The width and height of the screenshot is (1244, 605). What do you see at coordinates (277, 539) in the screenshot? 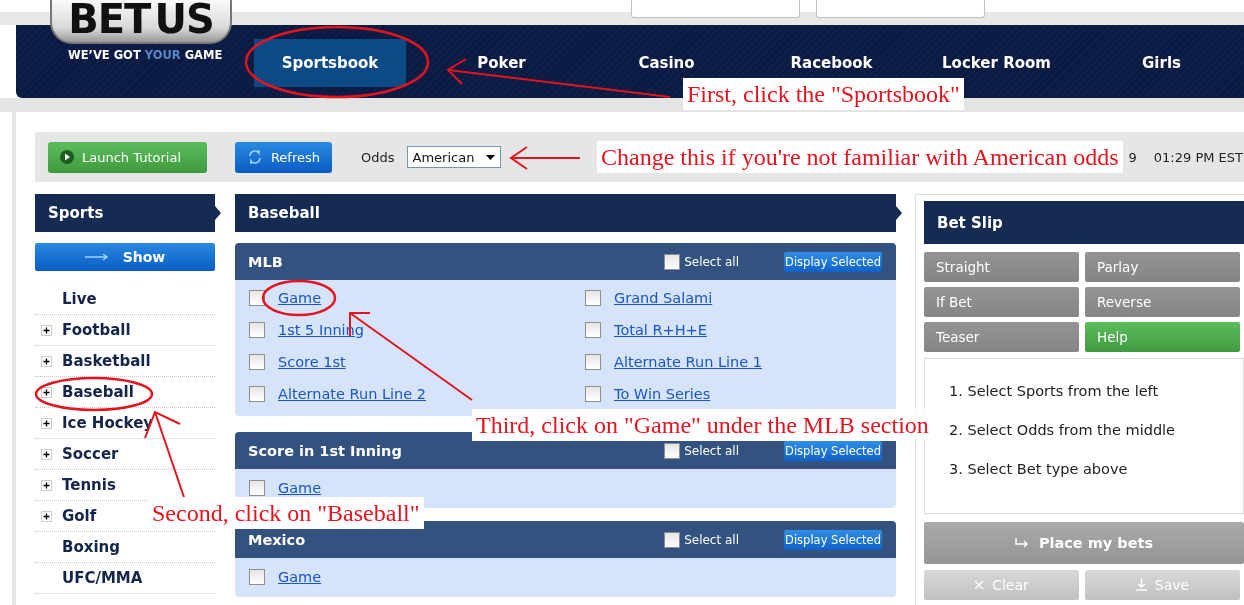
I see `section-title: Mexico` at bounding box center [277, 539].